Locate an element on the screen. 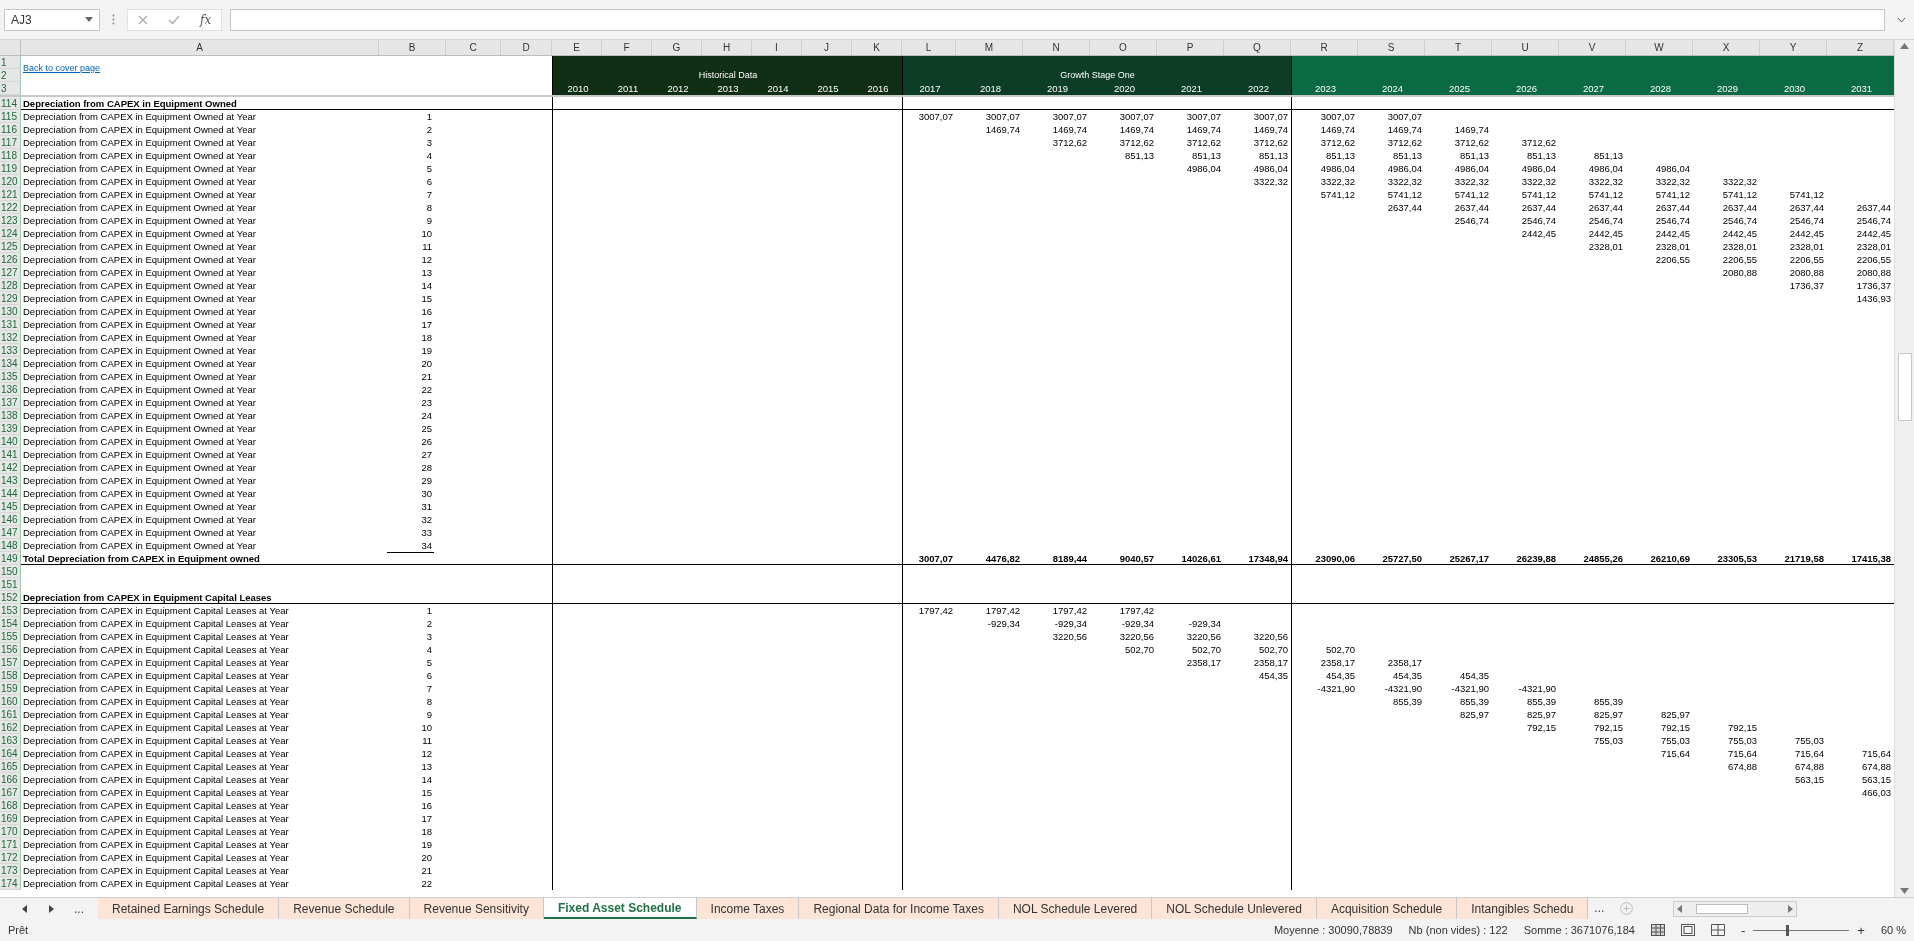  row-number: 2 is located at coordinates (10, 75).